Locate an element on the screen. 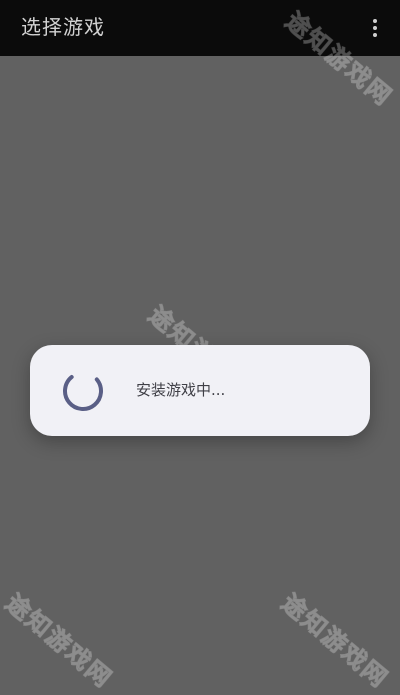  more-vert-icon is located at coordinates (375, 28).